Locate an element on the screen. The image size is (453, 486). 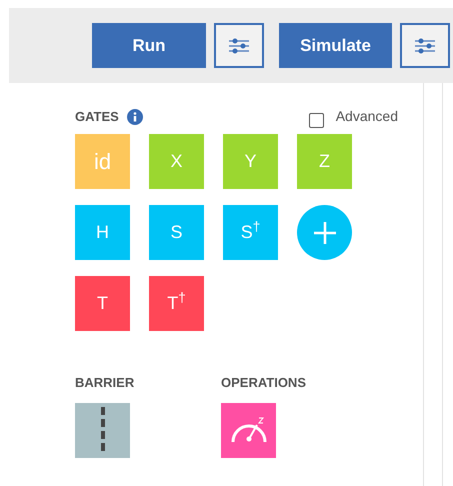
gate-tile: S$^{†}$ is located at coordinates (250, 232).